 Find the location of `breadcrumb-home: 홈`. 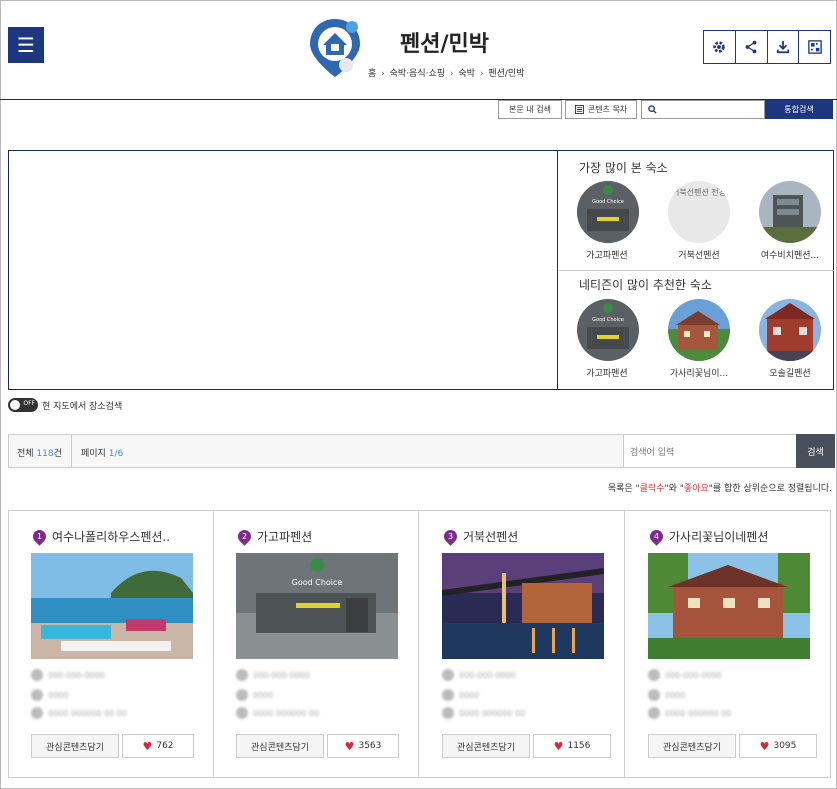

breadcrumb-home: 홈 is located at coordinates (372, 74).